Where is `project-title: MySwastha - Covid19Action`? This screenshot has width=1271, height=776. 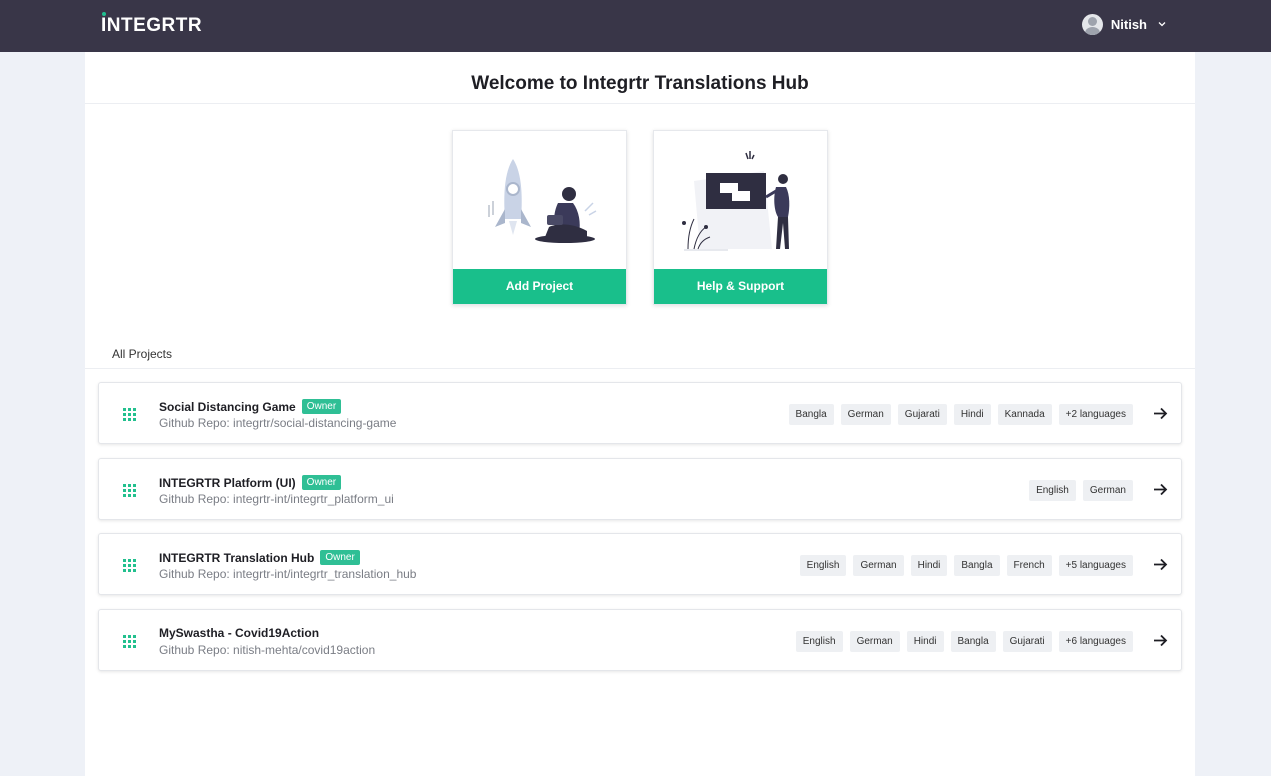
project-title: MySwastha - Covid19Action is located at coordinates (239, 633).